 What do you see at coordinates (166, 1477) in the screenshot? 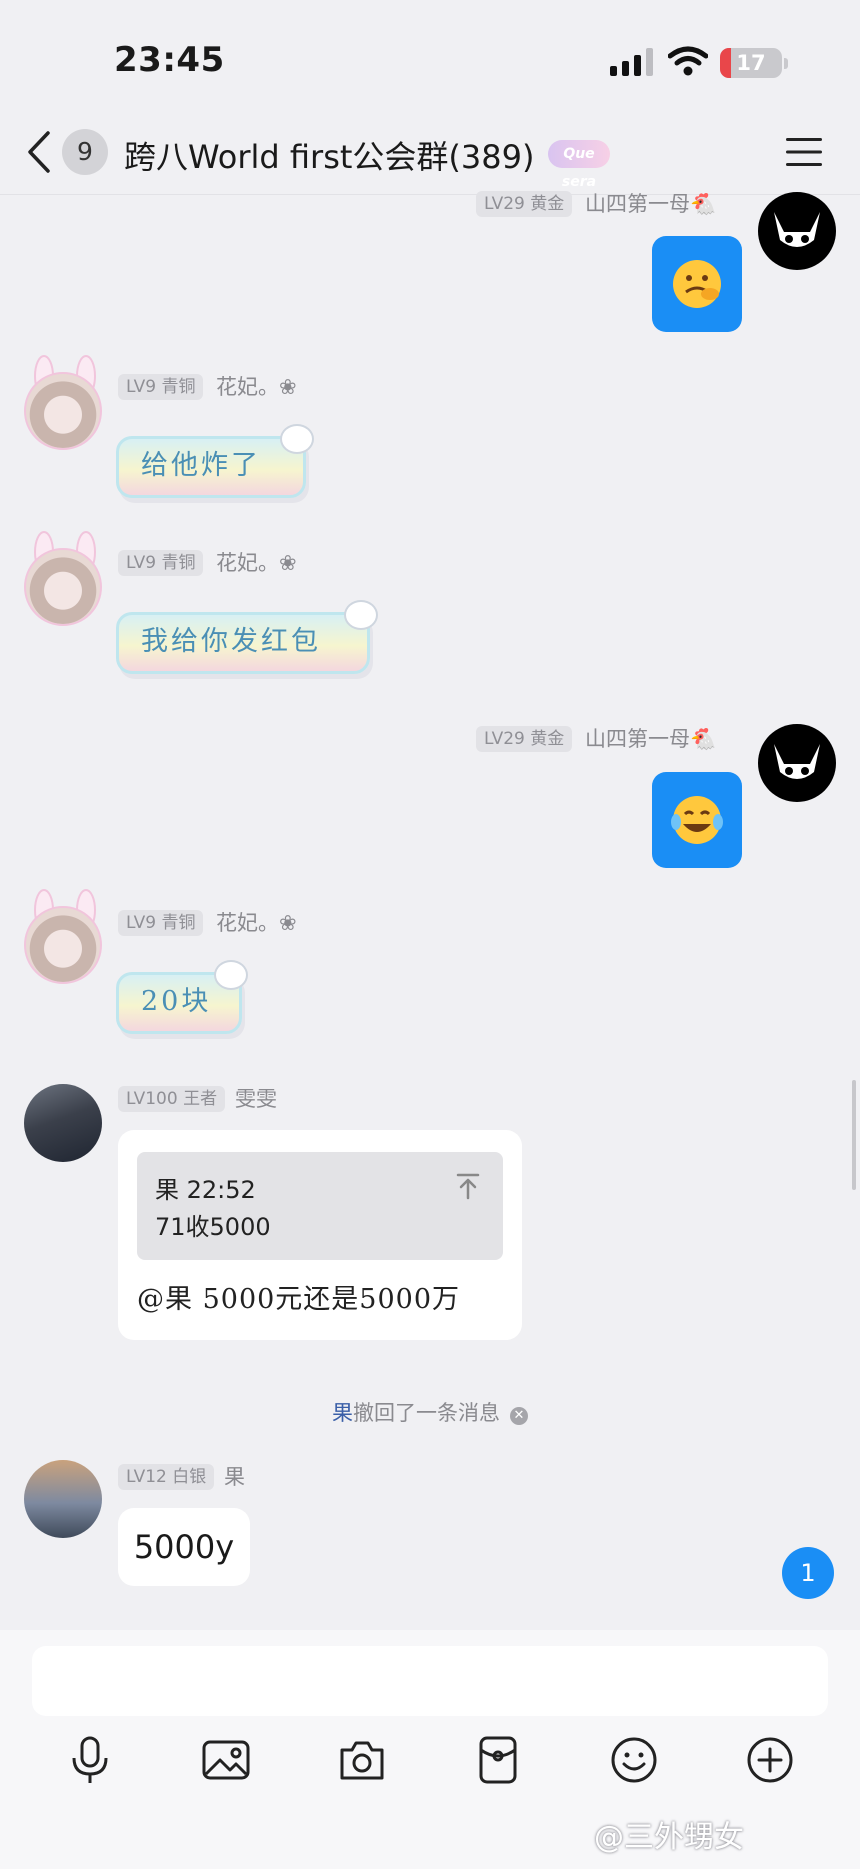
I see `level-badge: LV12 白银` at bounding box center [166, 1477].